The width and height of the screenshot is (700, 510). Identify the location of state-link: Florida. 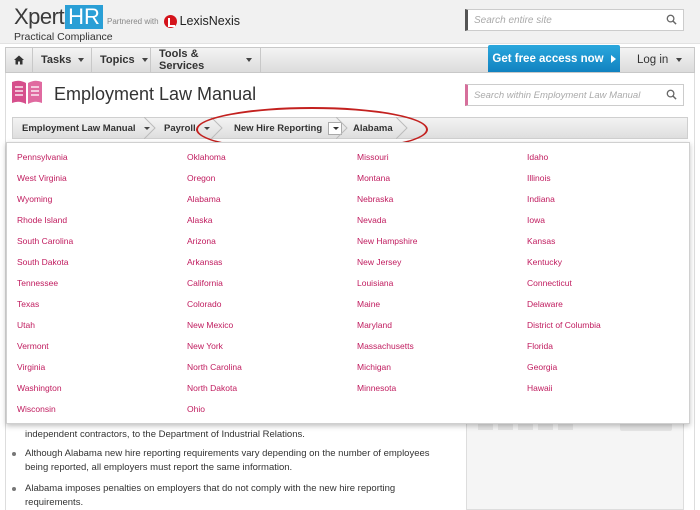
(540, 346).